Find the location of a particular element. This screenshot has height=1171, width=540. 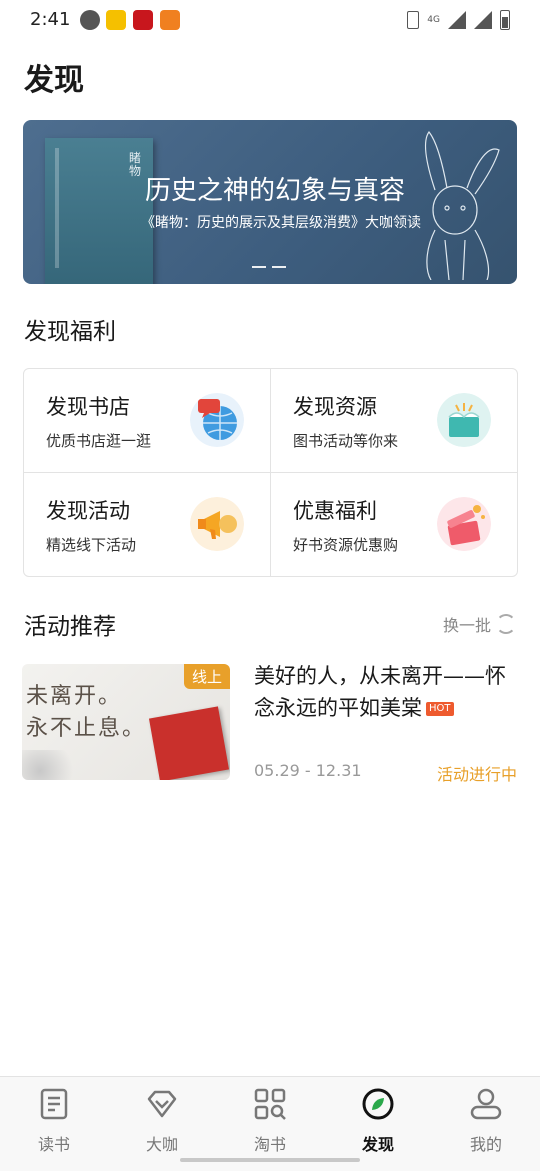

page-title: 发现 is located at coordinates (54, 80).